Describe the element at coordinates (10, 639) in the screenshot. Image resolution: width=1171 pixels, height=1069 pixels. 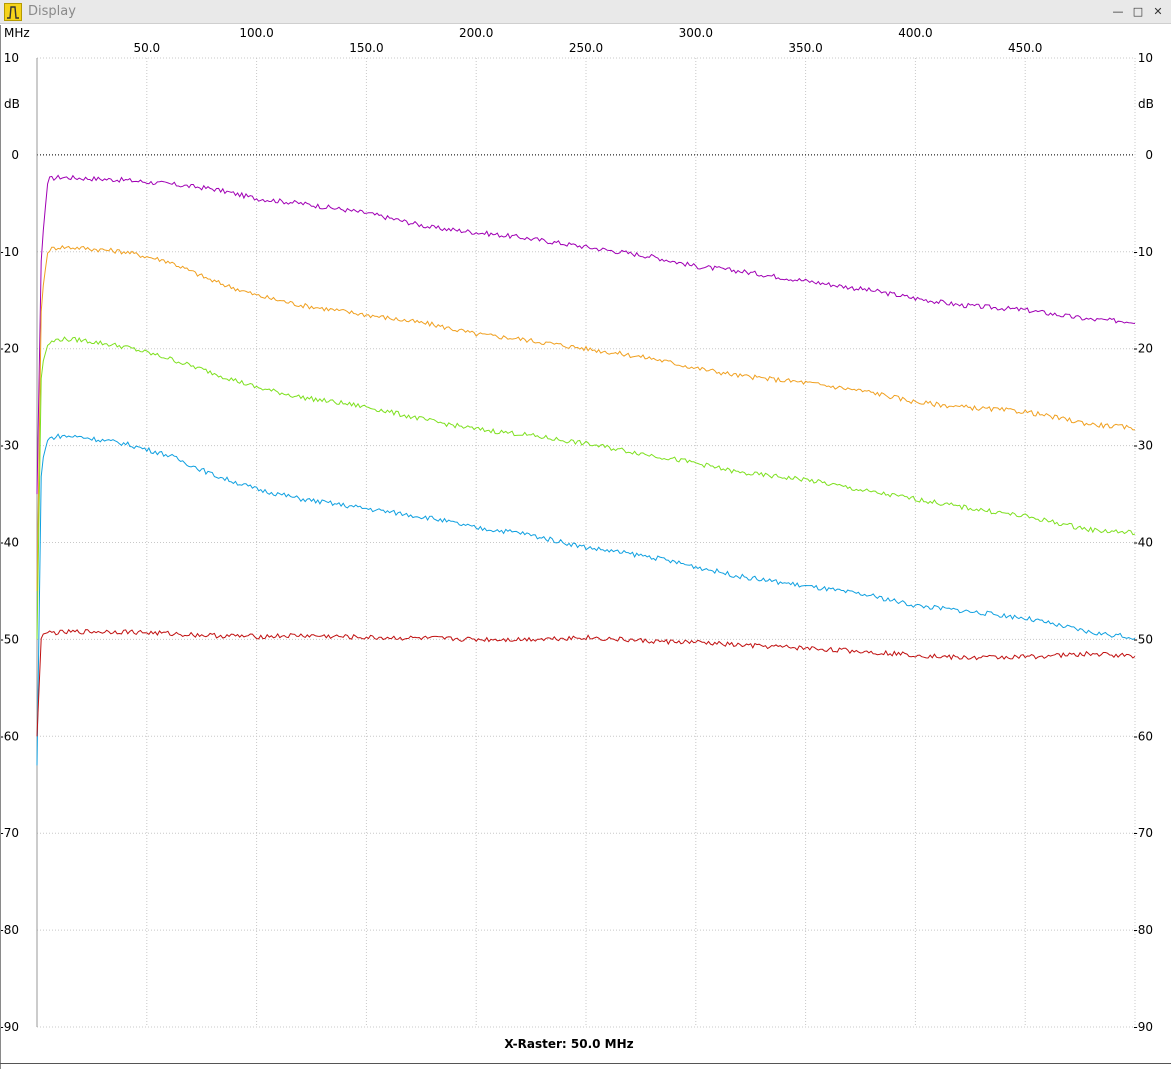
I see `y-tick-label-left: -50` at that location.